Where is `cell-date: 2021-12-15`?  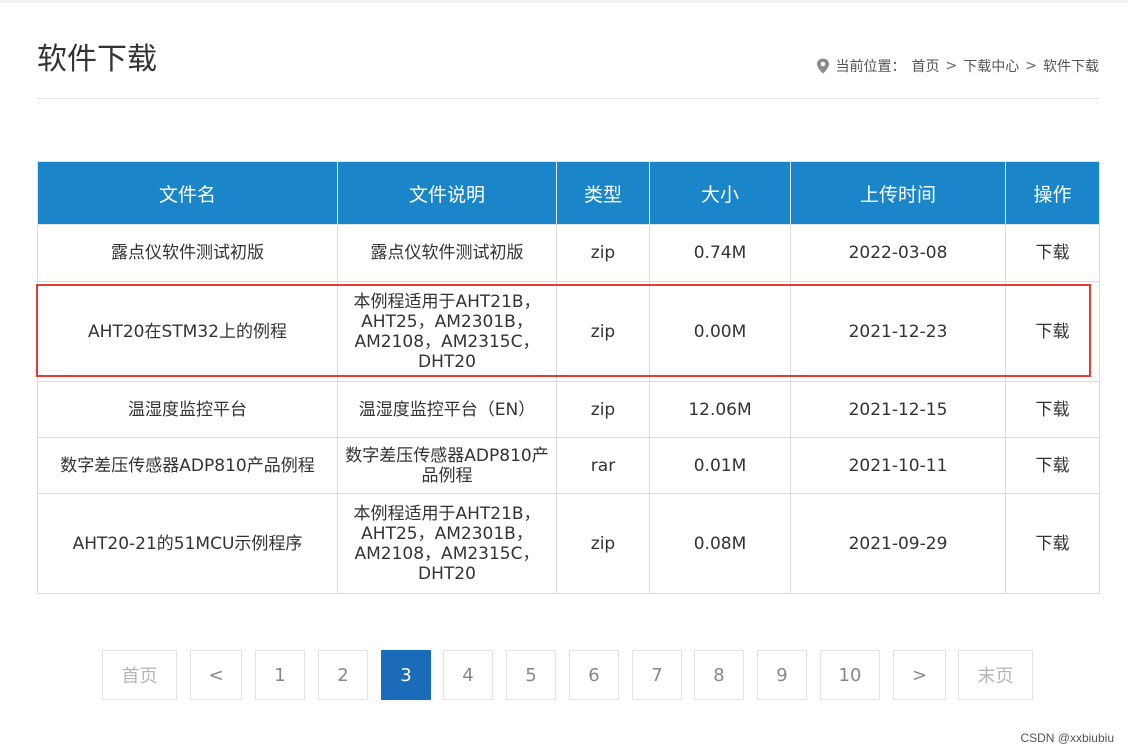
cell-date: 2021-12-15 is located at coordinates (898, 409).